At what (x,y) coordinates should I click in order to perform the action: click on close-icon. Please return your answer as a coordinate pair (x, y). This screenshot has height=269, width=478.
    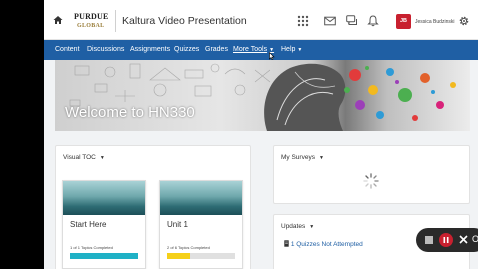
    Looking at the image, I should click on (463, 239).